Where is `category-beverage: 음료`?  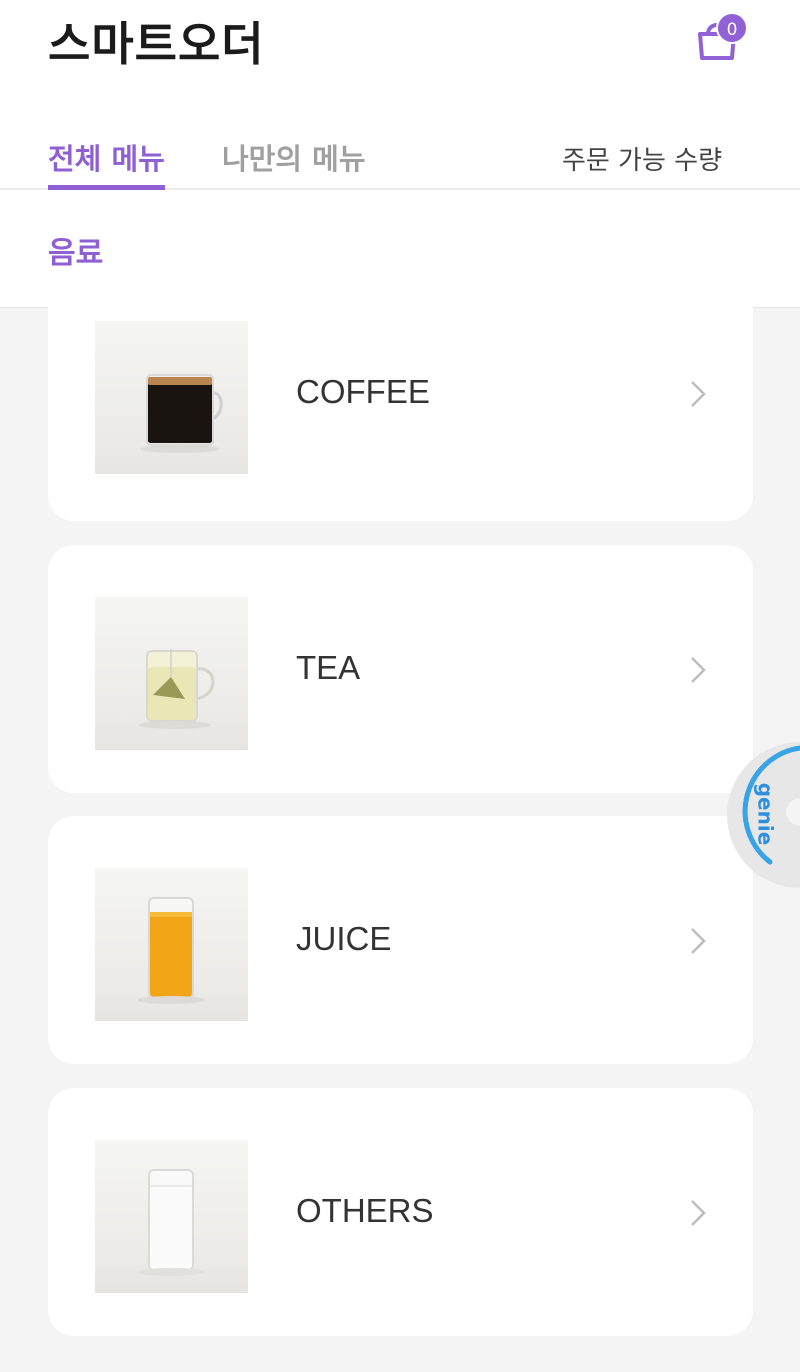
category-beverage: 음료 is located at coordinates (75, 250).